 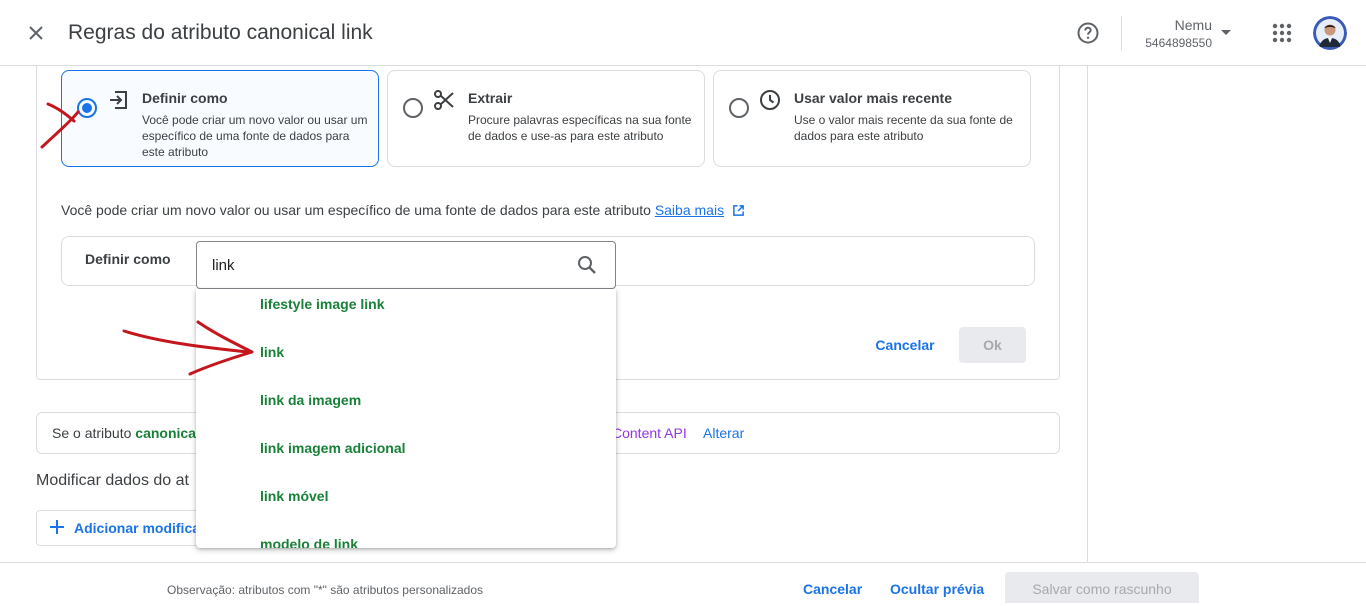 What do you see at coordinates (723, 433) in the screenshot?
I see `change-link: Alterar` at bounding box center [723, 433].